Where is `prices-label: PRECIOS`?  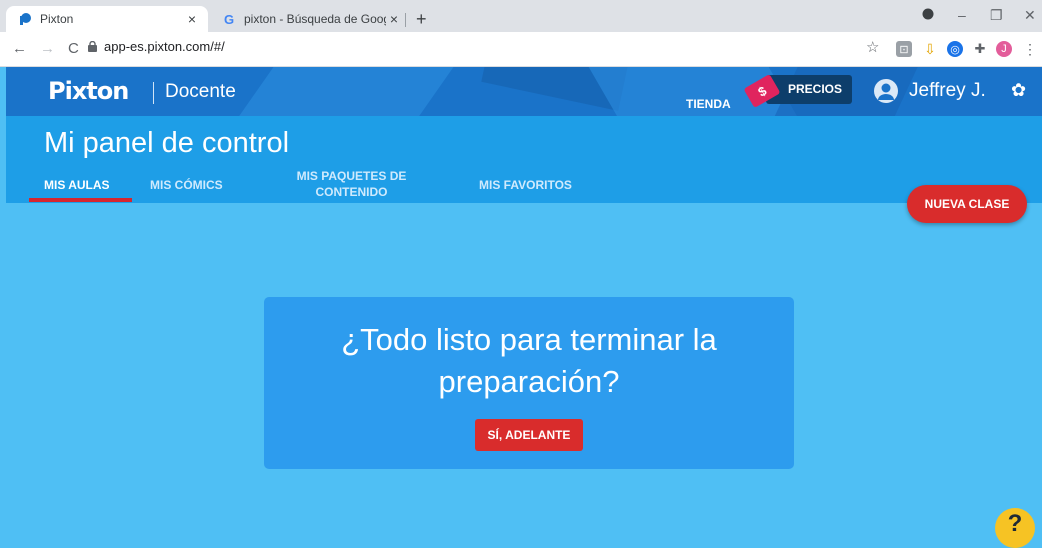 prices-label: PRECIOS is located at coordinates (815, 89).